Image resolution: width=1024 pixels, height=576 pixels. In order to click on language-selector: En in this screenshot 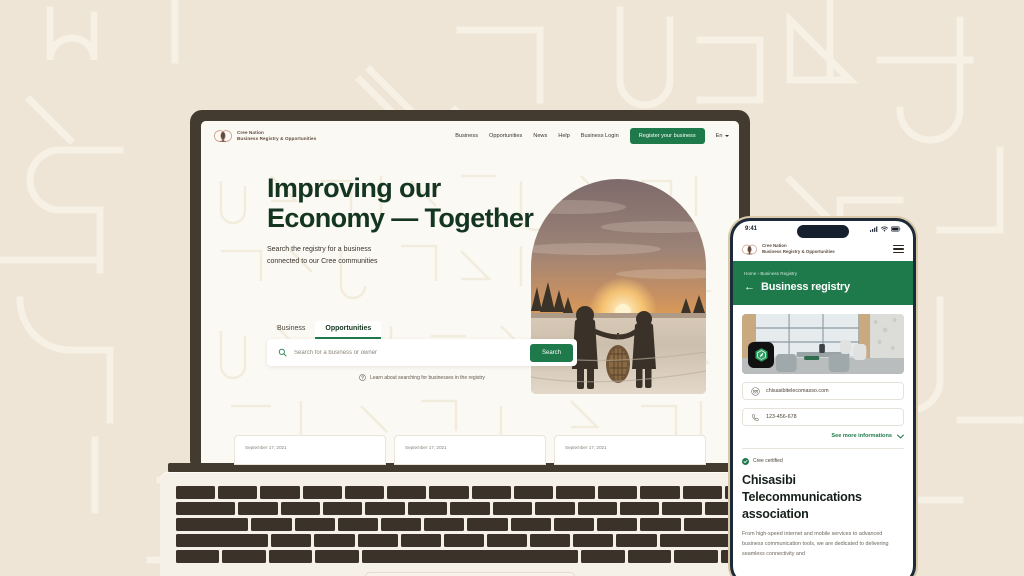, I will do `click(722, 136)`.